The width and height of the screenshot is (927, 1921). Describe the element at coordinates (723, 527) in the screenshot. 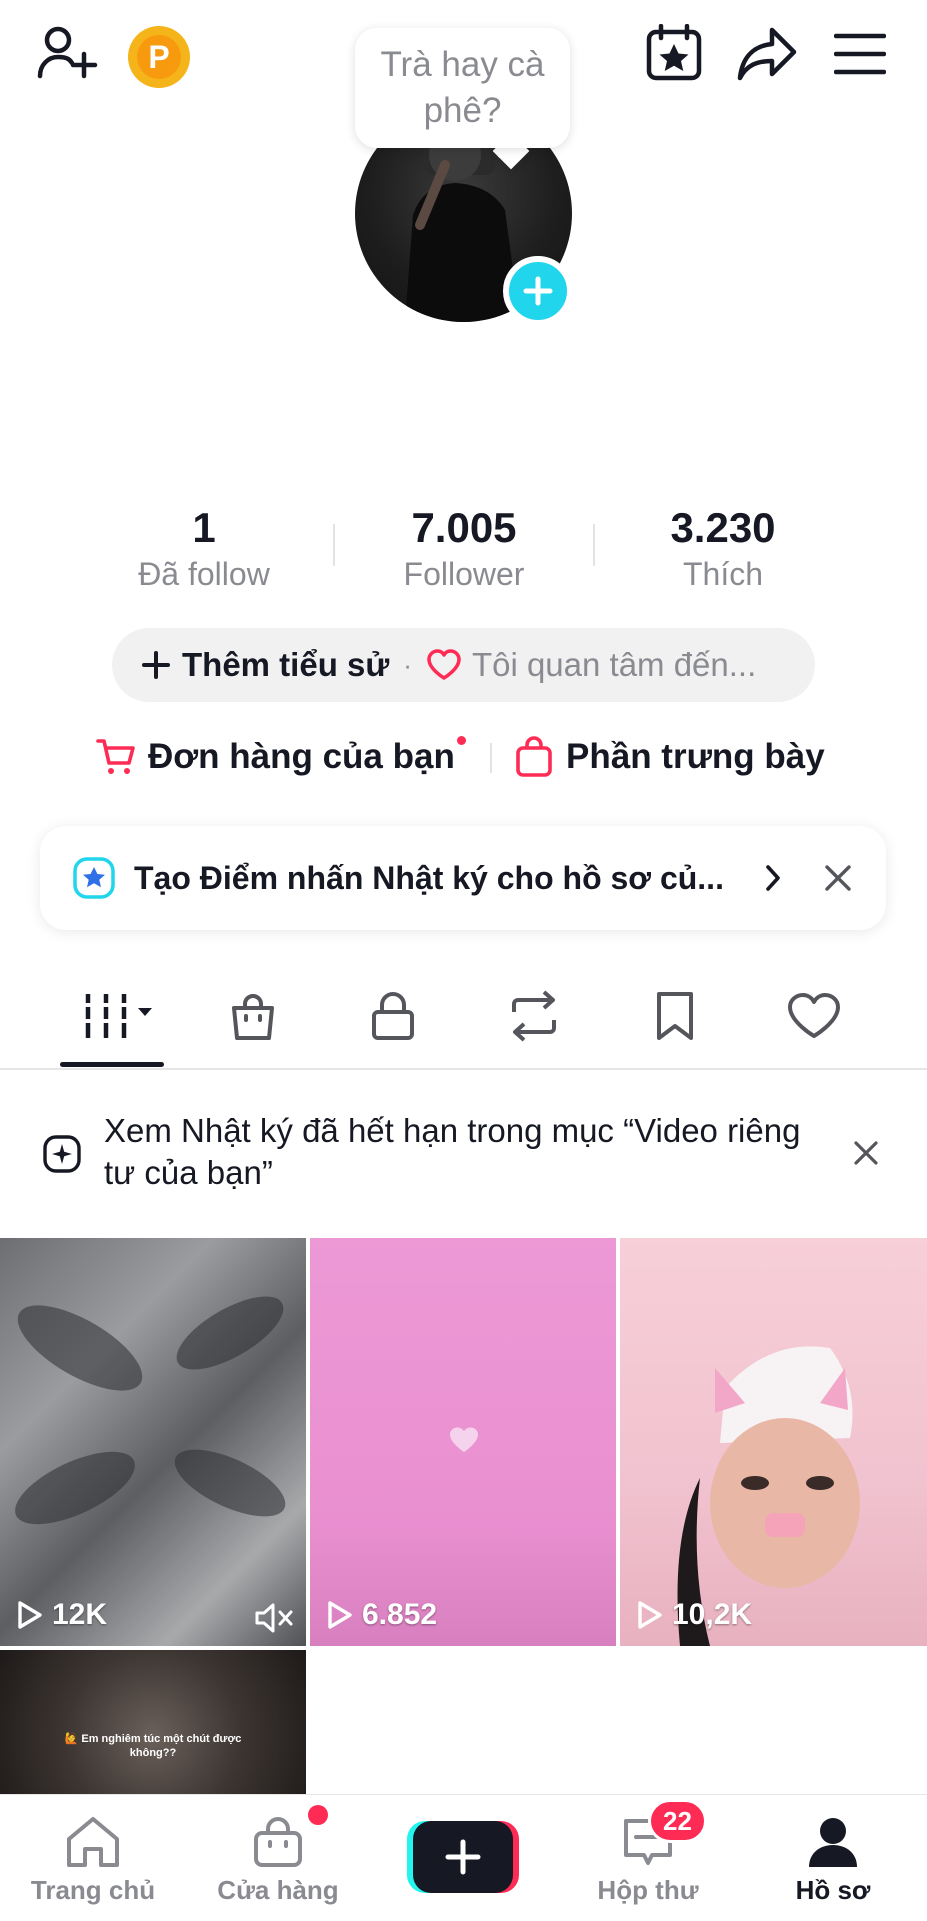

I see `stat-likes-value: 3.230` at that location.